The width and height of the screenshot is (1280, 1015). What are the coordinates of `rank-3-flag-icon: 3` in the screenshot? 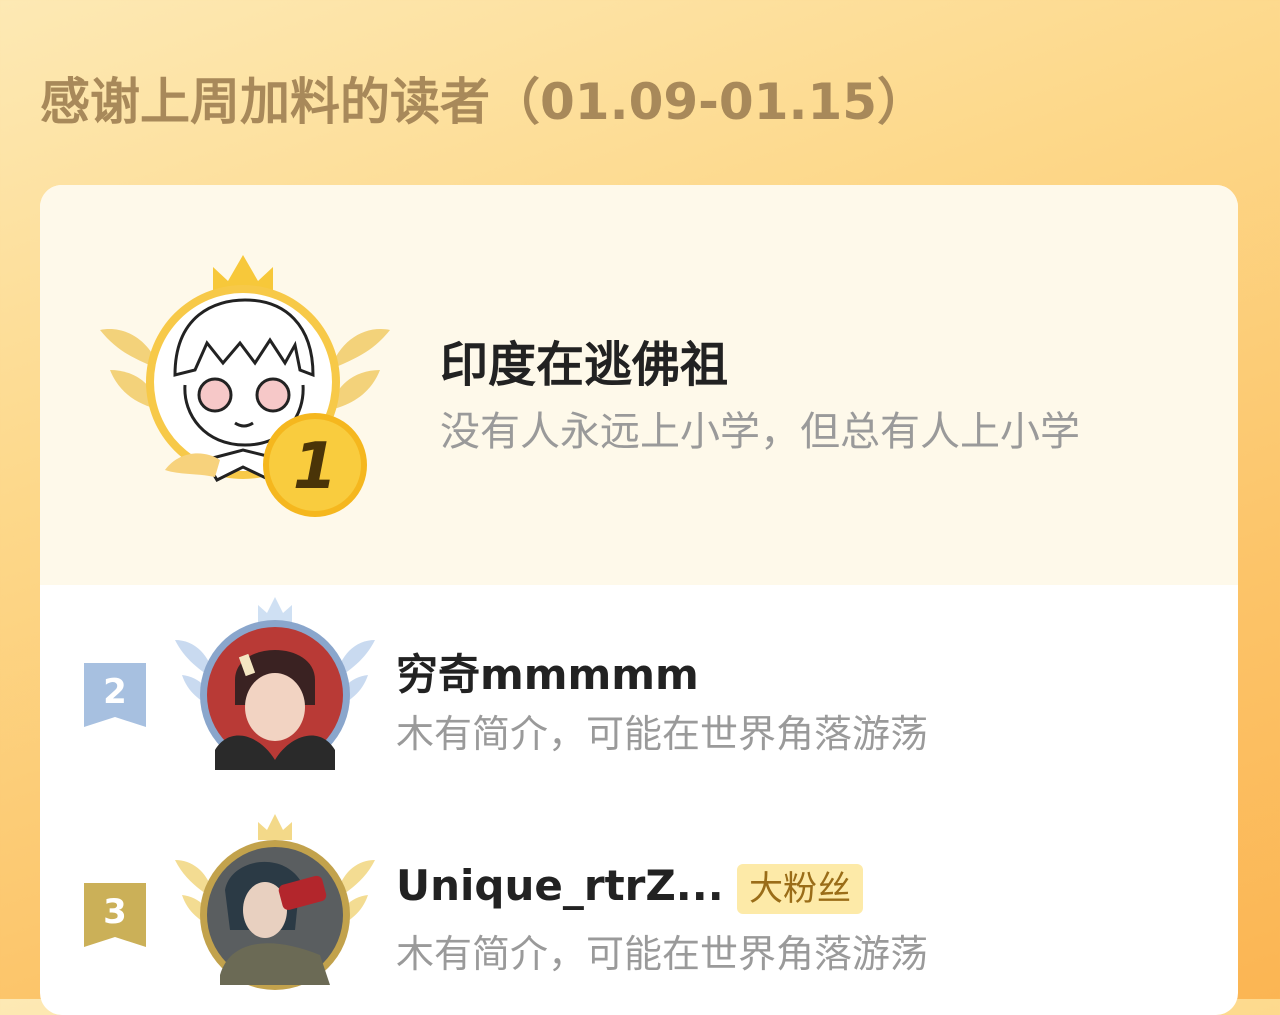 It's located at (115, 915).